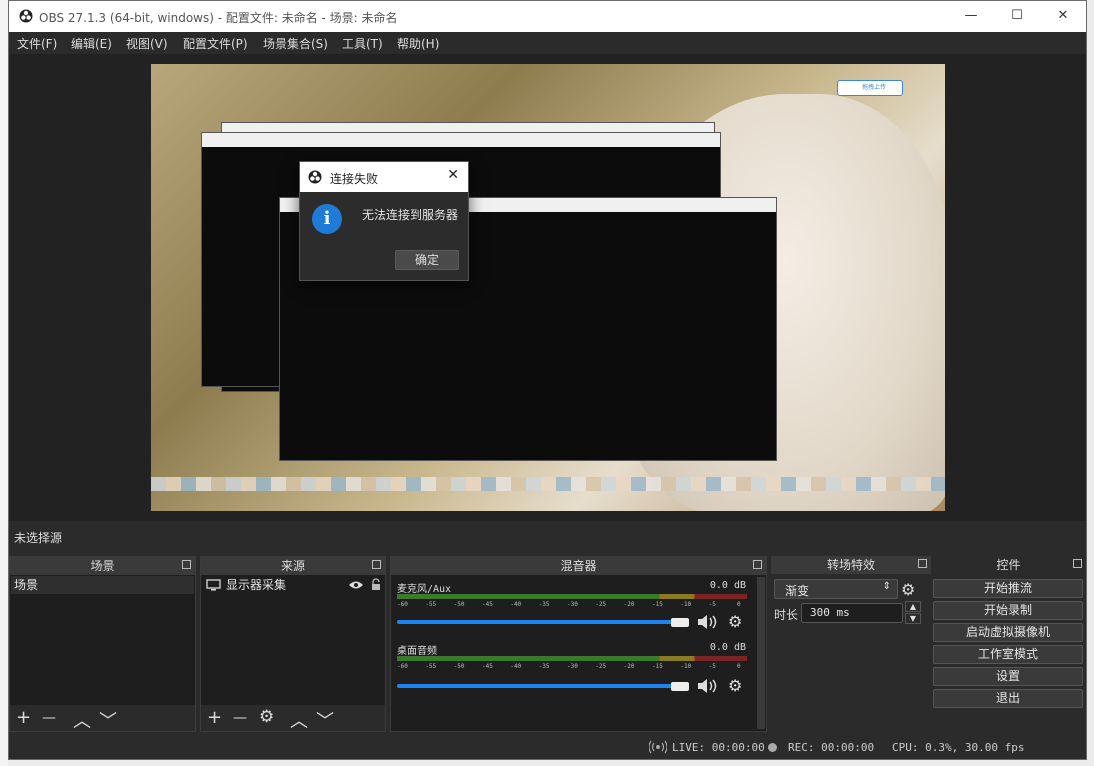 This screenshot has width=1094, height=766. I want to click on duration-input: 300 ms, so click(852, 613).